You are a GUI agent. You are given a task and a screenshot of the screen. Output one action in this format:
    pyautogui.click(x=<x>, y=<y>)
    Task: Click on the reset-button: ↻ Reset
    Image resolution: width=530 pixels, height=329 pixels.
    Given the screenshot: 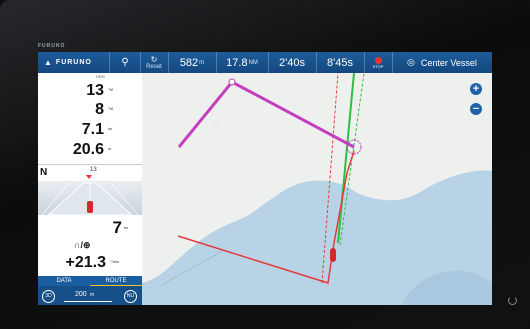 What is the action you would take?
    pyautogui.click(x=154, y=62)
    